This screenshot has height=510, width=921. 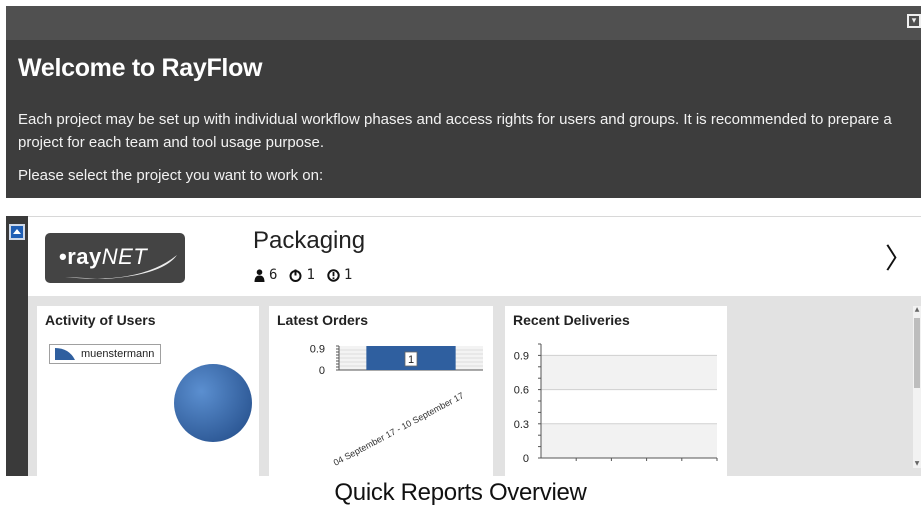 What do you see at coordinates (17, 232) in the screenshot?
I see `collapse-up-button` at bounding box center [17, 232].